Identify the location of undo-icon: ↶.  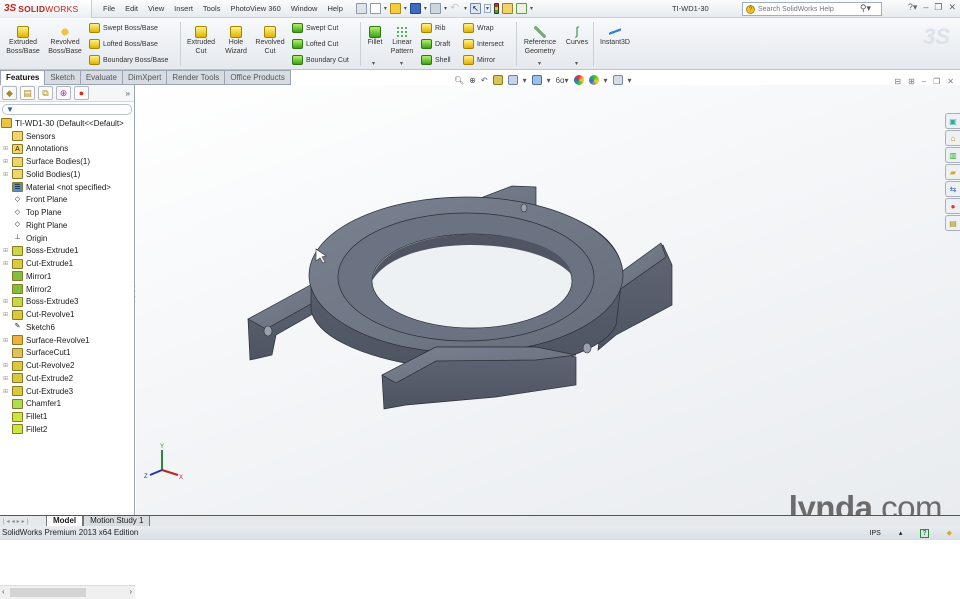
(455, 8).